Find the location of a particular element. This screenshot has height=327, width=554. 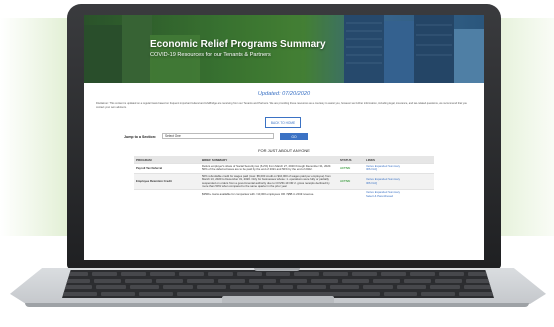

header-status: STATUS is located at coordinates (351, 160).